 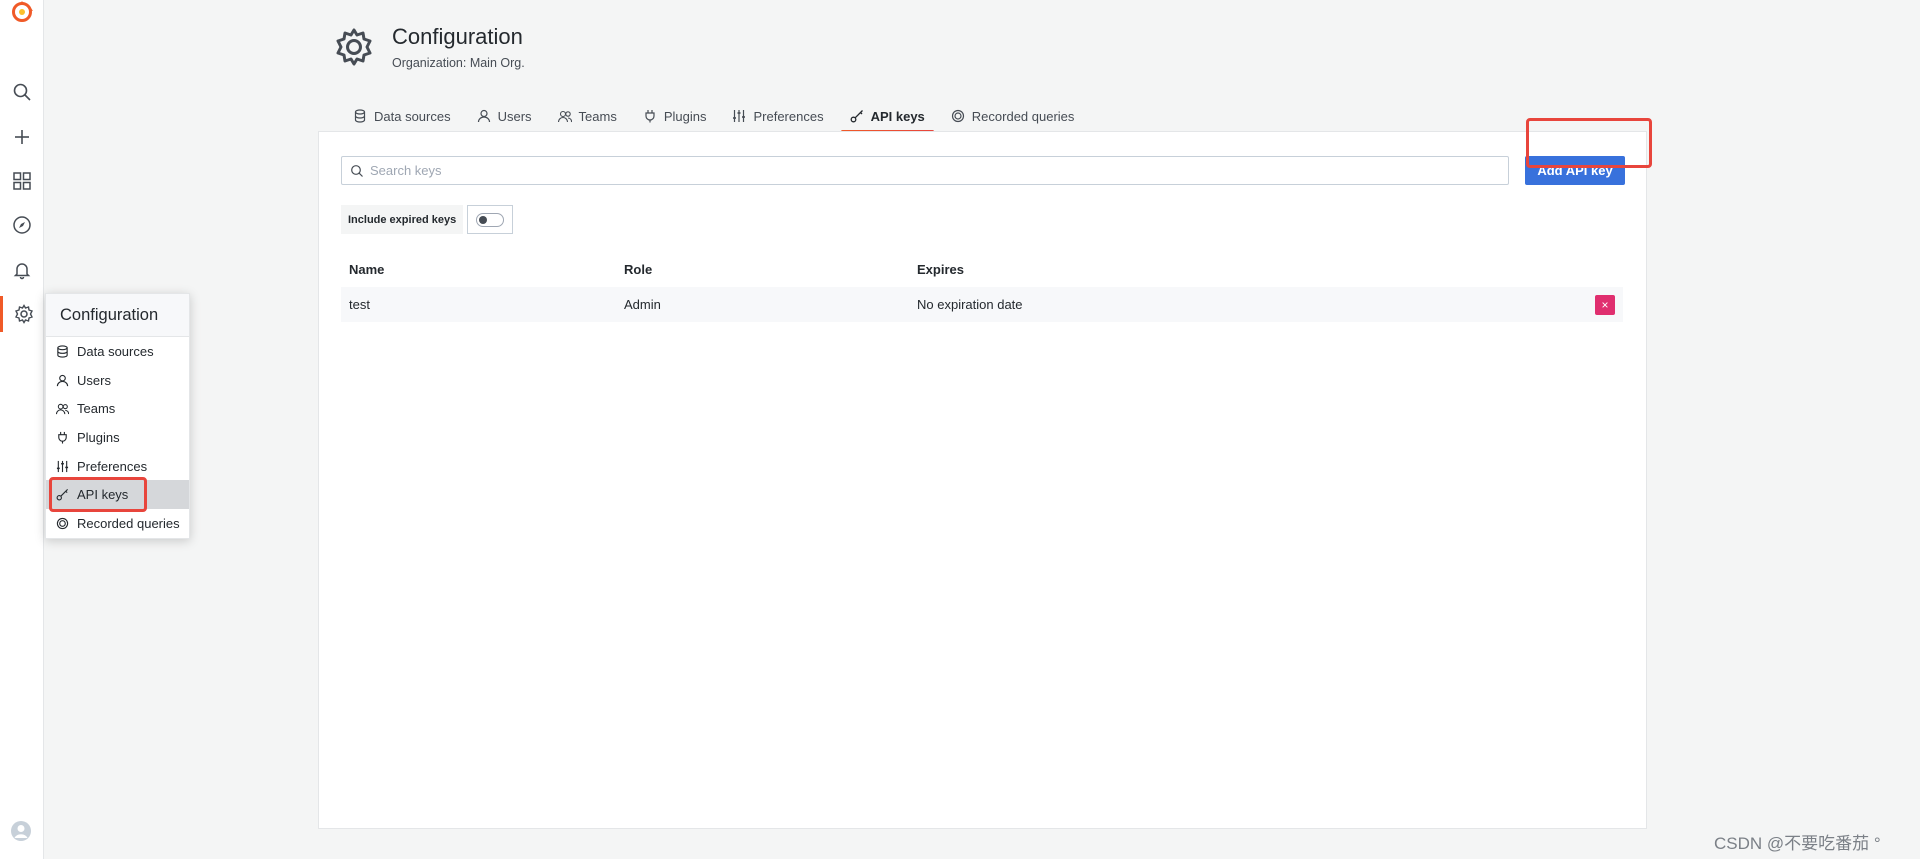 What do you see at coordinates (982, 269) in the screenshot?
I see `table-header: Name Role Expires` at bounding box center [982, 269].